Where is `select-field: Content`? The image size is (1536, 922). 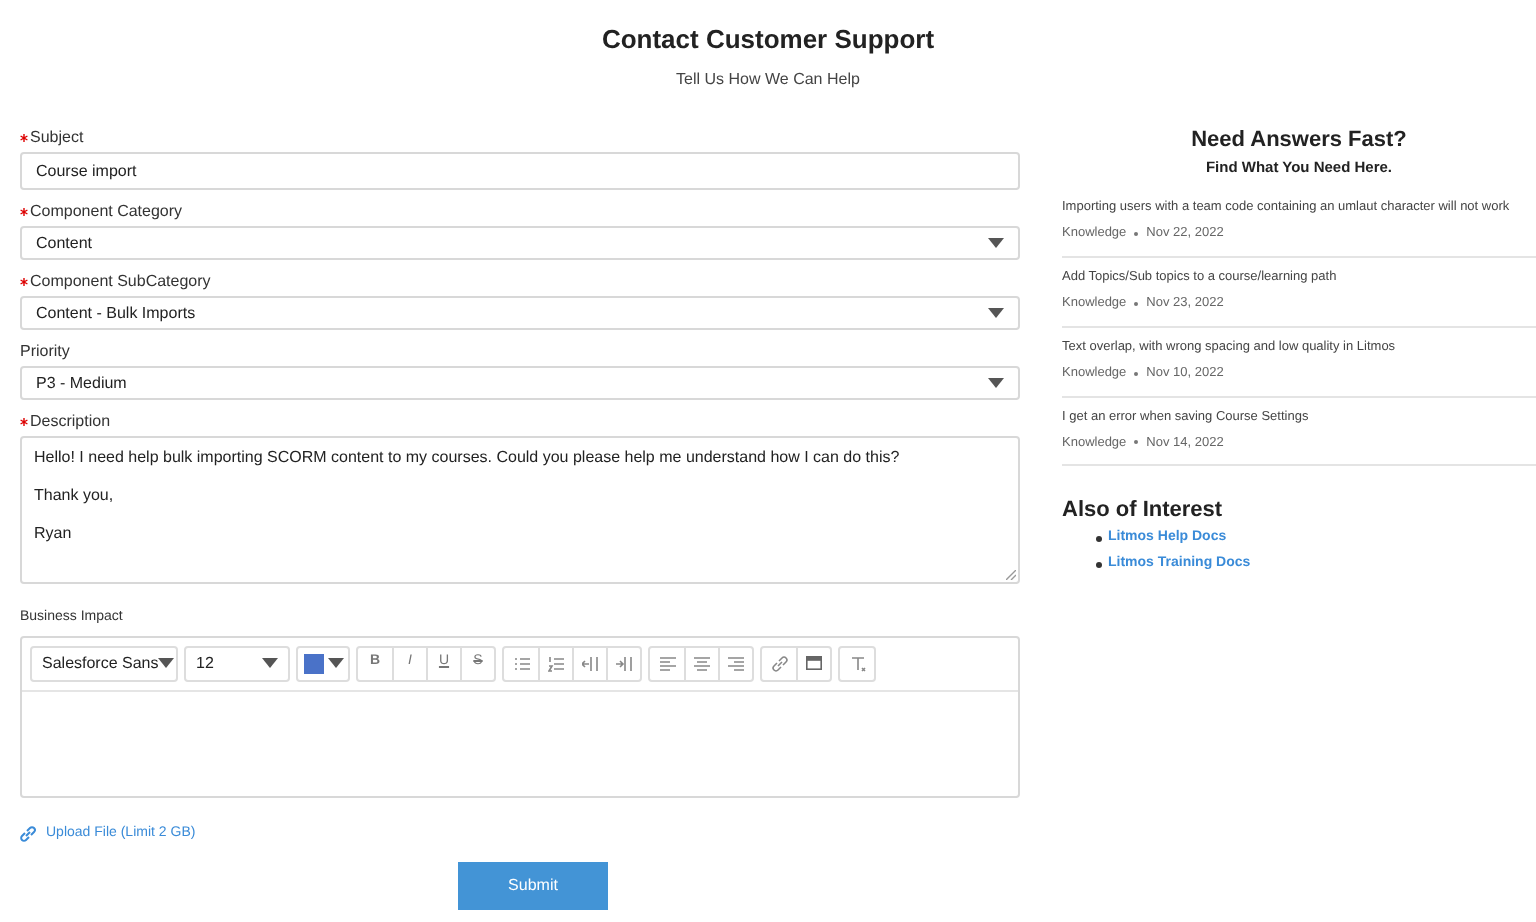
select-field: Content is located at coordinates (520, 243).